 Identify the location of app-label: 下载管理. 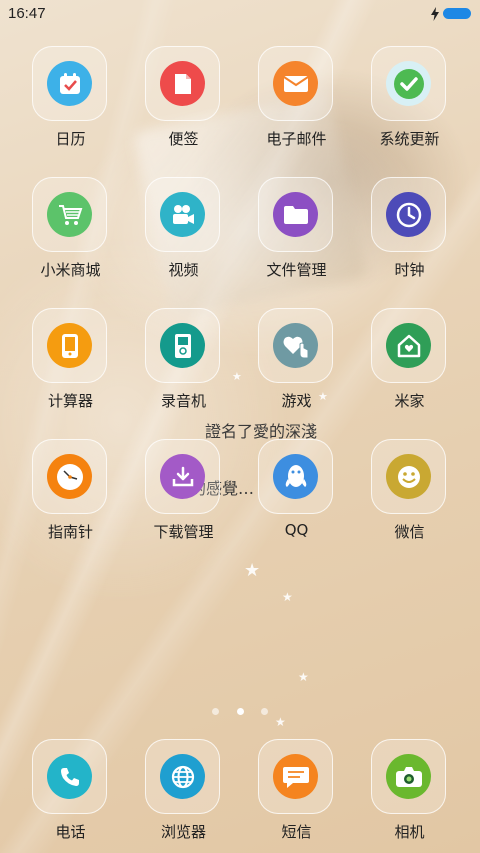
(183, 532).